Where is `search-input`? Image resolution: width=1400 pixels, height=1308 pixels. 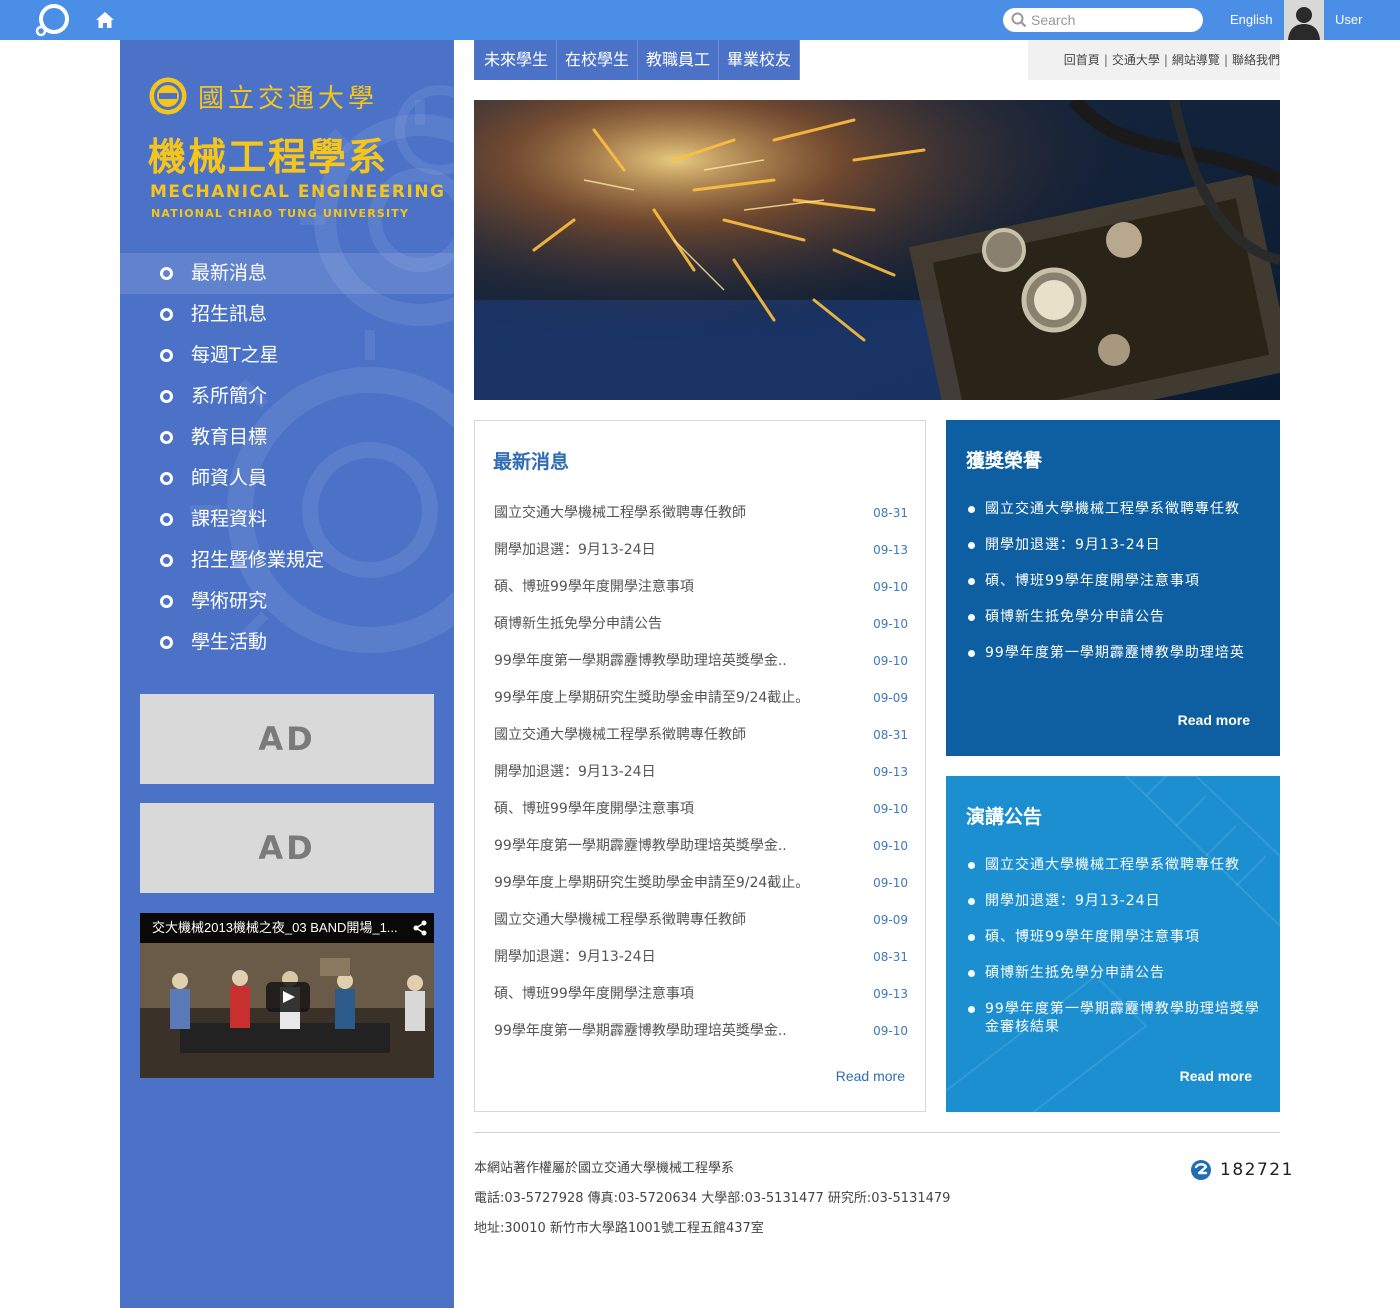
search-input is located at coordinates (1113, 20).